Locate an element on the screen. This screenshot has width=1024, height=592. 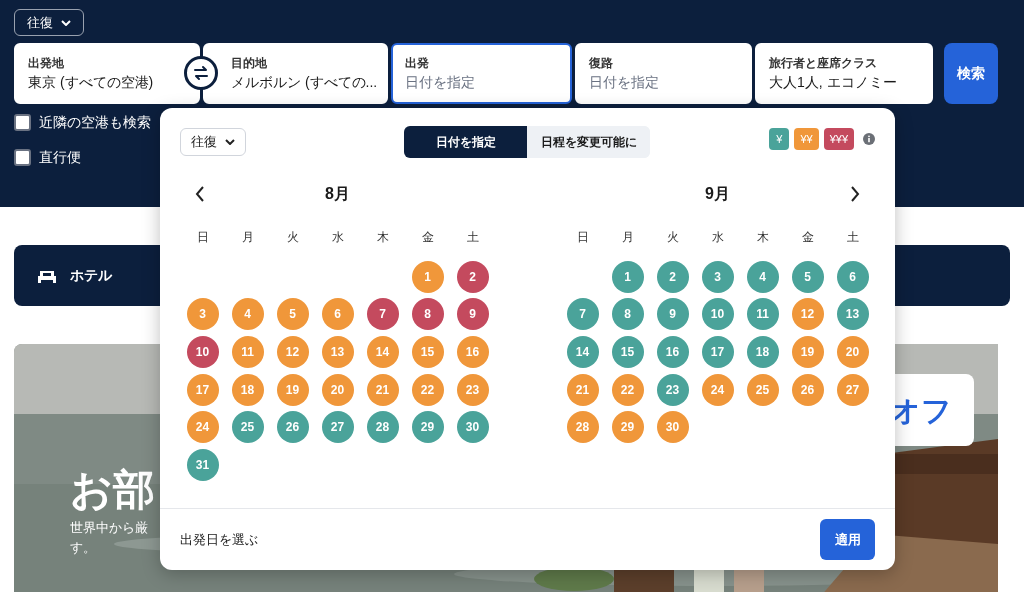
mode-tab: 日付を指定 is located at coordinates (465, 142).